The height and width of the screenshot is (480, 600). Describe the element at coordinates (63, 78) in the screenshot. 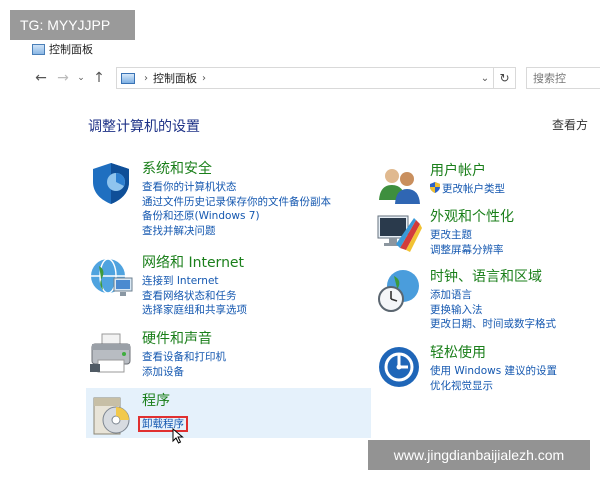

I see `forward-arrow-icon: →` at that location.